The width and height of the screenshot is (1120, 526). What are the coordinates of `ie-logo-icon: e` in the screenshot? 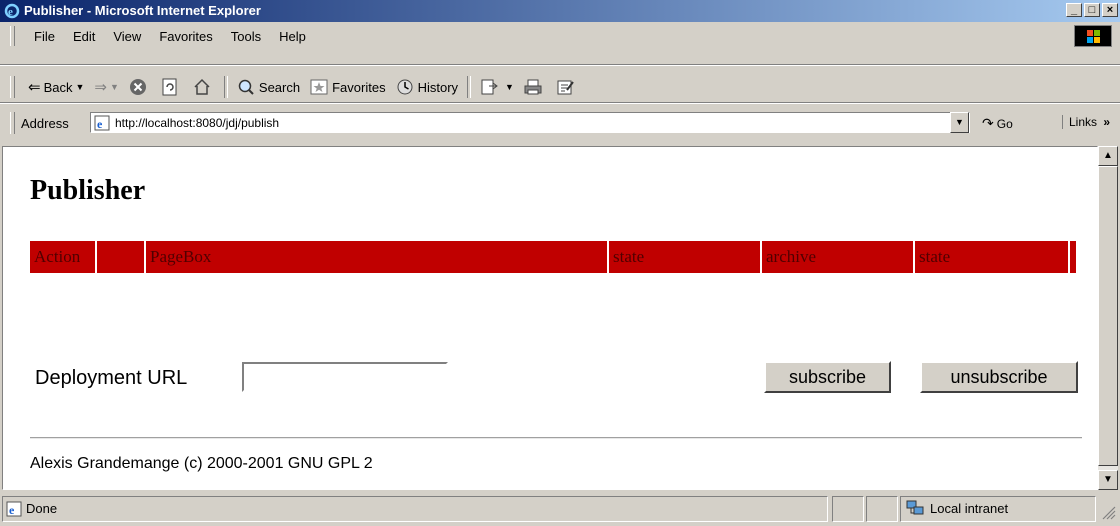 It's located at (12, 11).